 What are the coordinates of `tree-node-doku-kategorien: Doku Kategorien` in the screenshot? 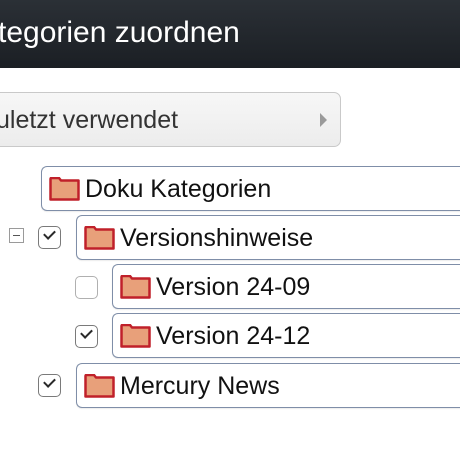 It's located at (250, 188).